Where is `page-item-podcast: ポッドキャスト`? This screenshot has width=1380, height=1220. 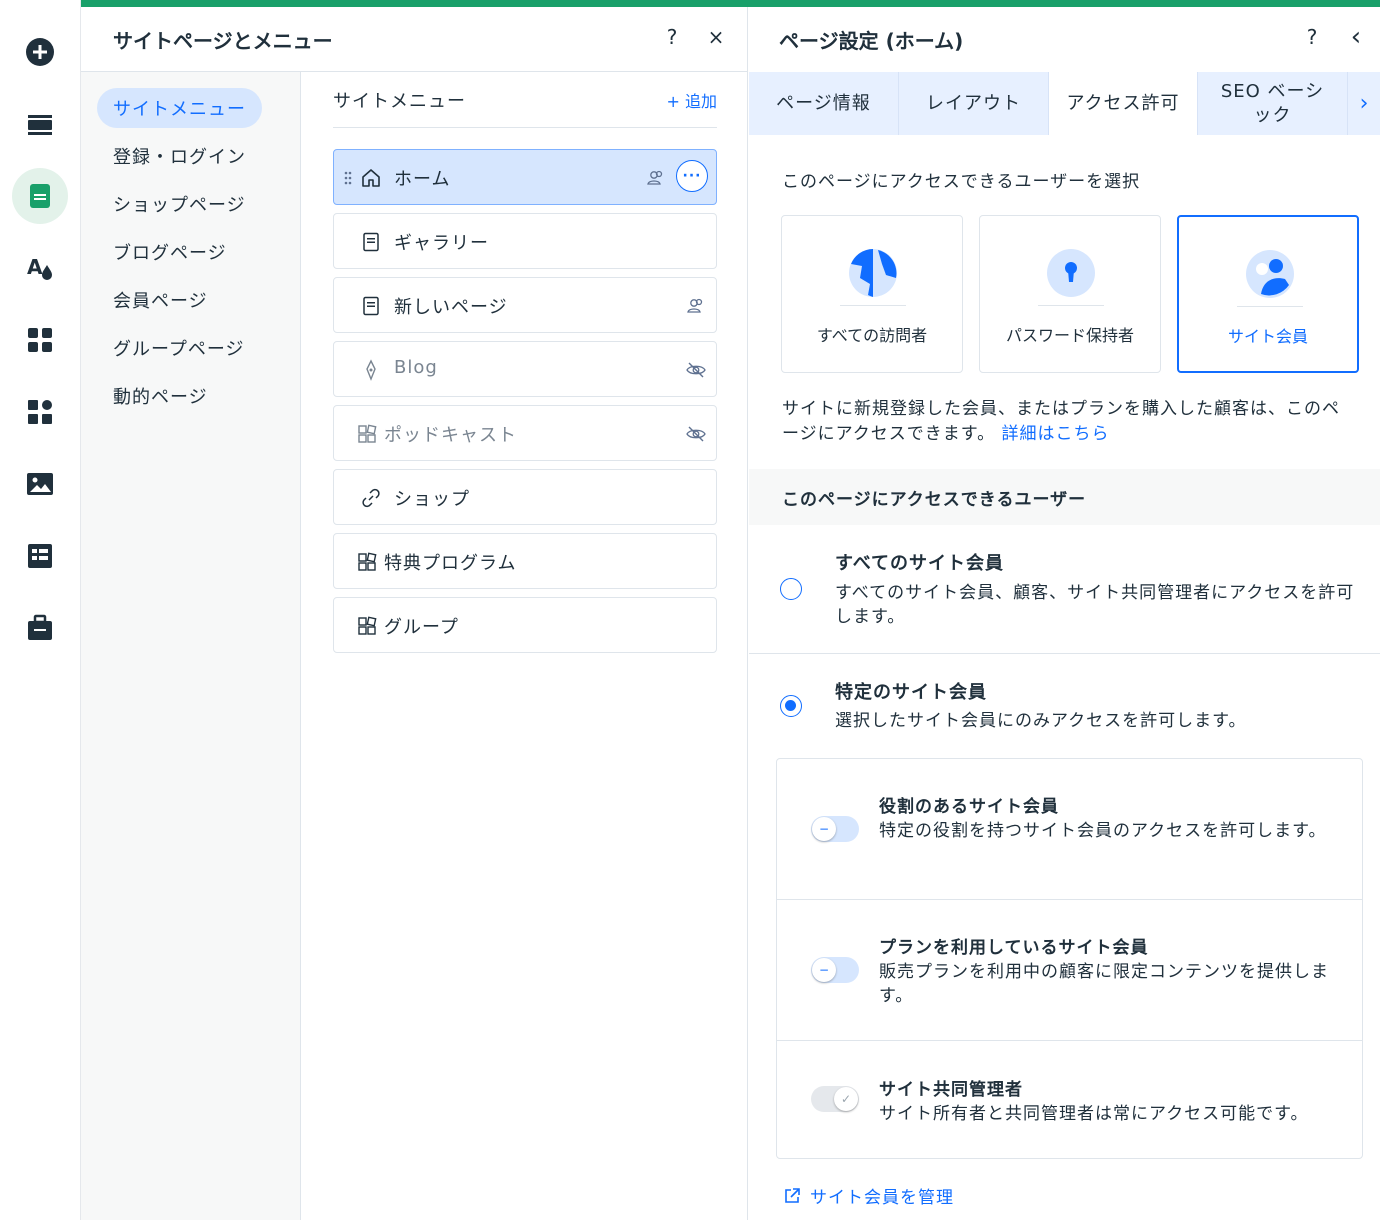
page-item-podcast: ポッドキャスト is located at coordinates (525, 433).